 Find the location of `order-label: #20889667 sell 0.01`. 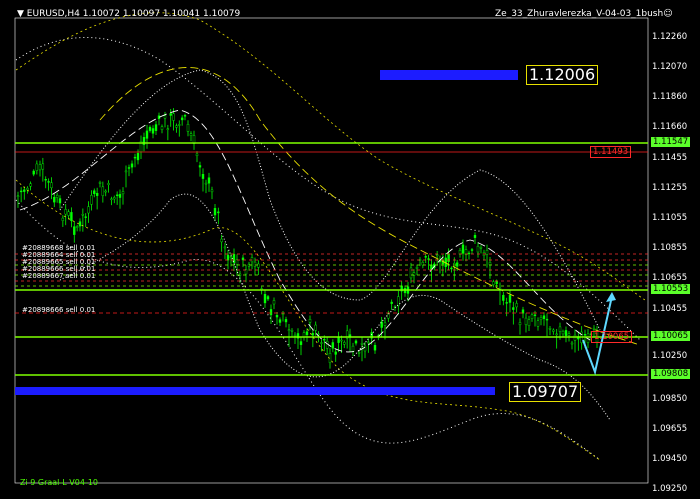

order-label: #20889667 sell 0.01 is located at coordinates (58, 276).